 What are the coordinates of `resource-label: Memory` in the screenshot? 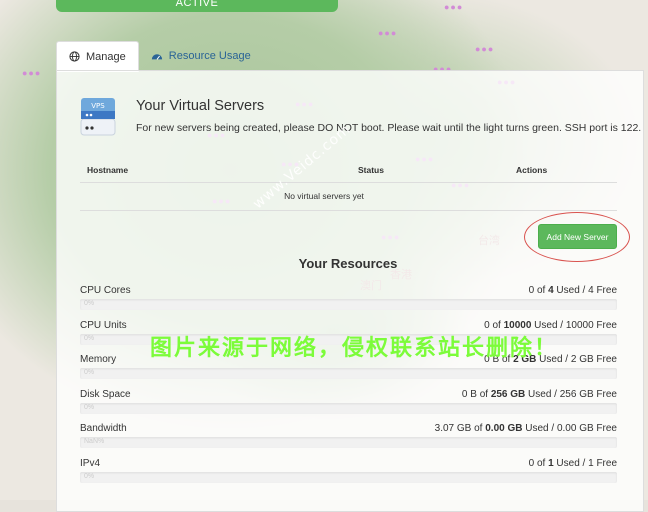 It's located at (98, 360).